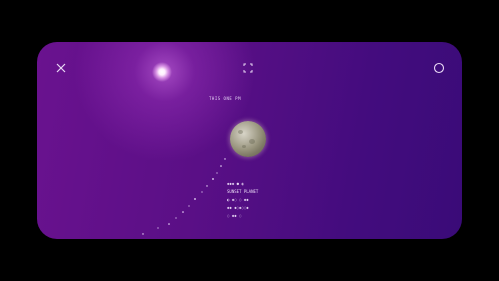 The width and height of the screenshot is (499, 281). Describe the element at coordinates (234, 215) in the screenshot. I see `info-line: ◌ ◆◆ ◌` at that location.